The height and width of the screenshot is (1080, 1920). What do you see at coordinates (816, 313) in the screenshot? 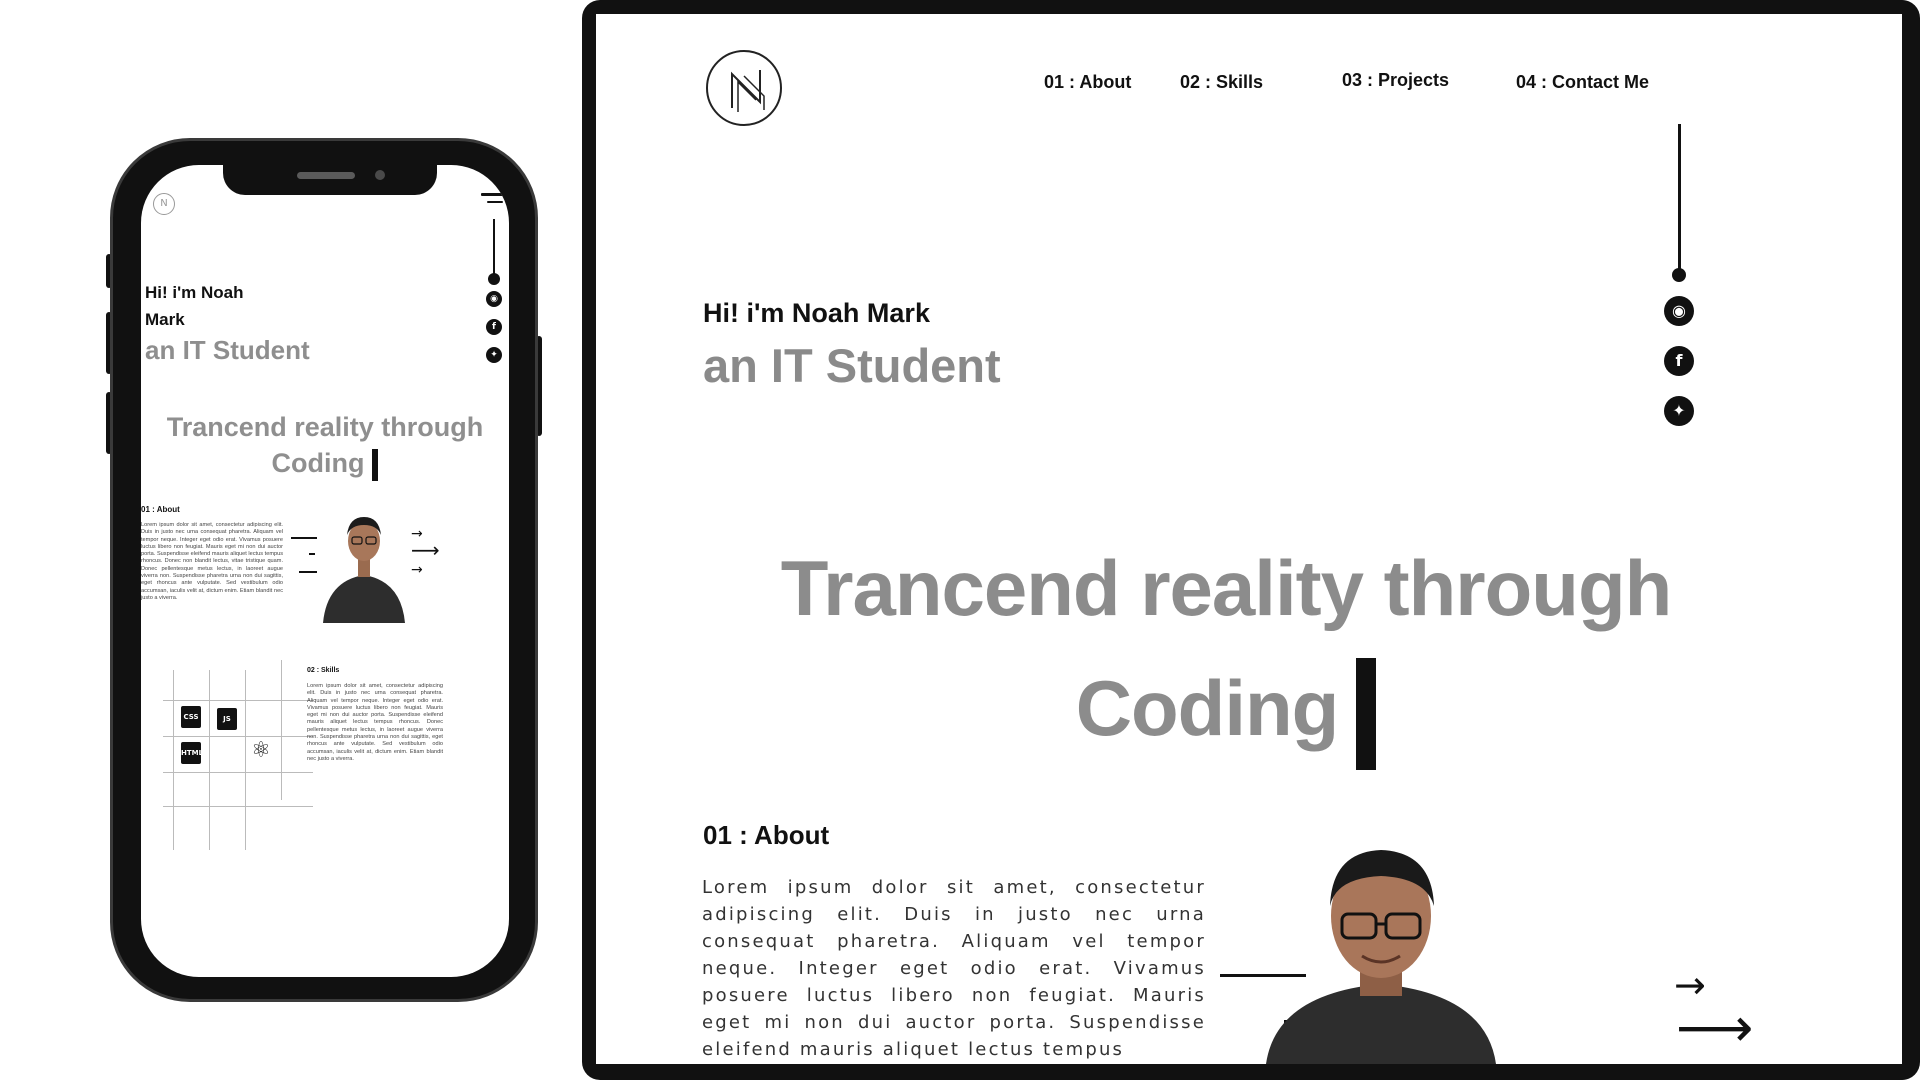
I see `intro-greeting: Hi! i'm Noah Mark` at bounding box center [816, 313].